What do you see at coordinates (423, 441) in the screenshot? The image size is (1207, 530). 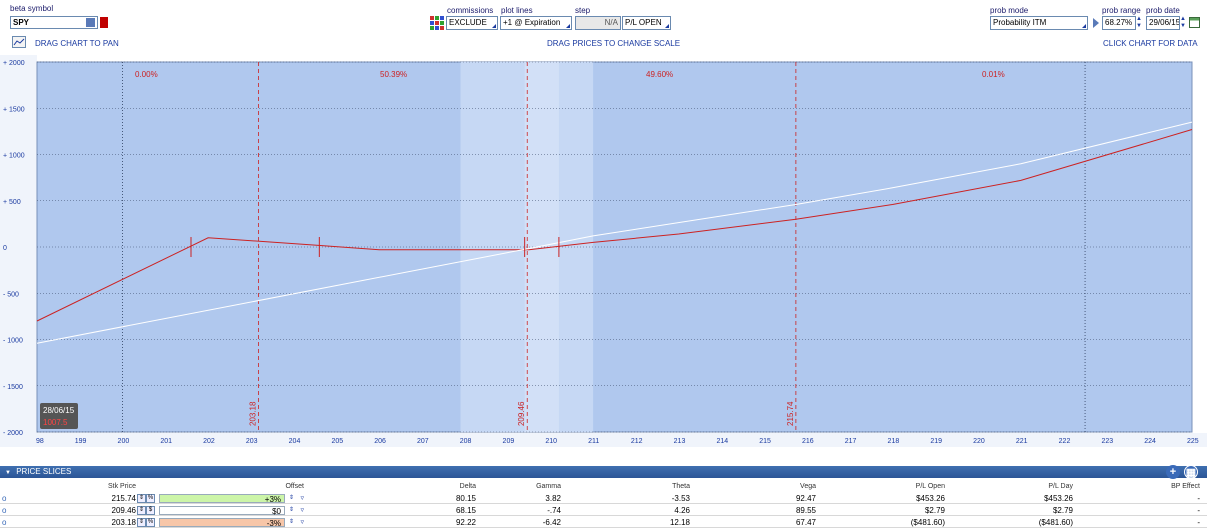 I see `x-tick-label: 207` at bounding box center [423, 441].